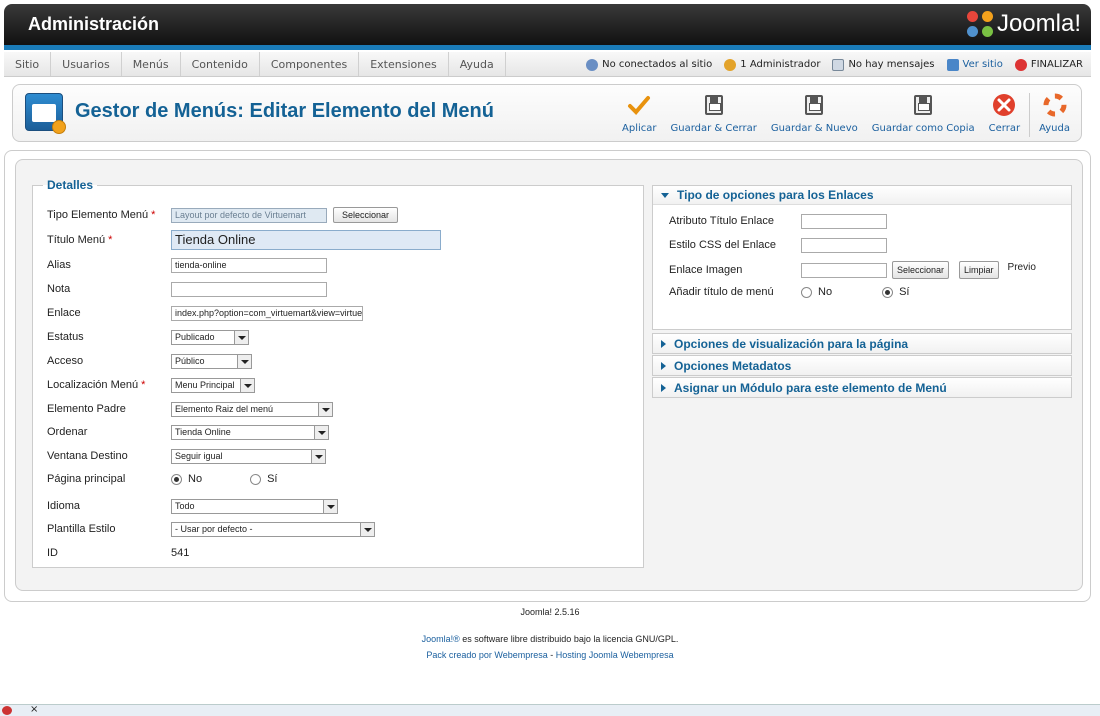 This screenshot has width=1100, height=716. I want to click on close-icon, so click(1004, 105).